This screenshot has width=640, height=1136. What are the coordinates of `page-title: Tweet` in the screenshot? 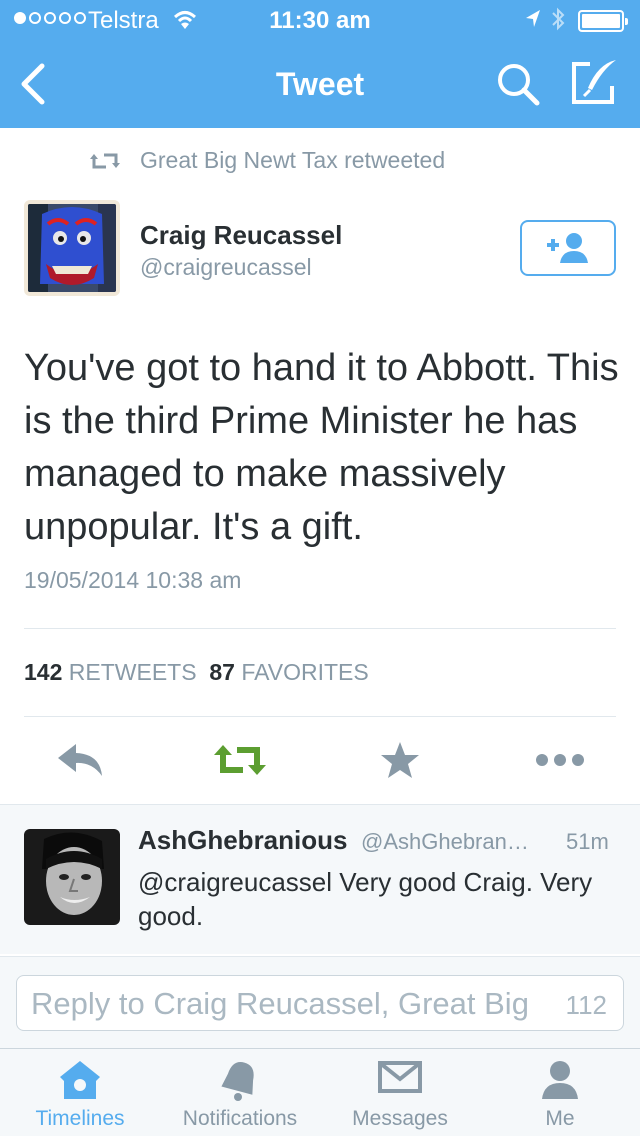 It's located at (320, 84).